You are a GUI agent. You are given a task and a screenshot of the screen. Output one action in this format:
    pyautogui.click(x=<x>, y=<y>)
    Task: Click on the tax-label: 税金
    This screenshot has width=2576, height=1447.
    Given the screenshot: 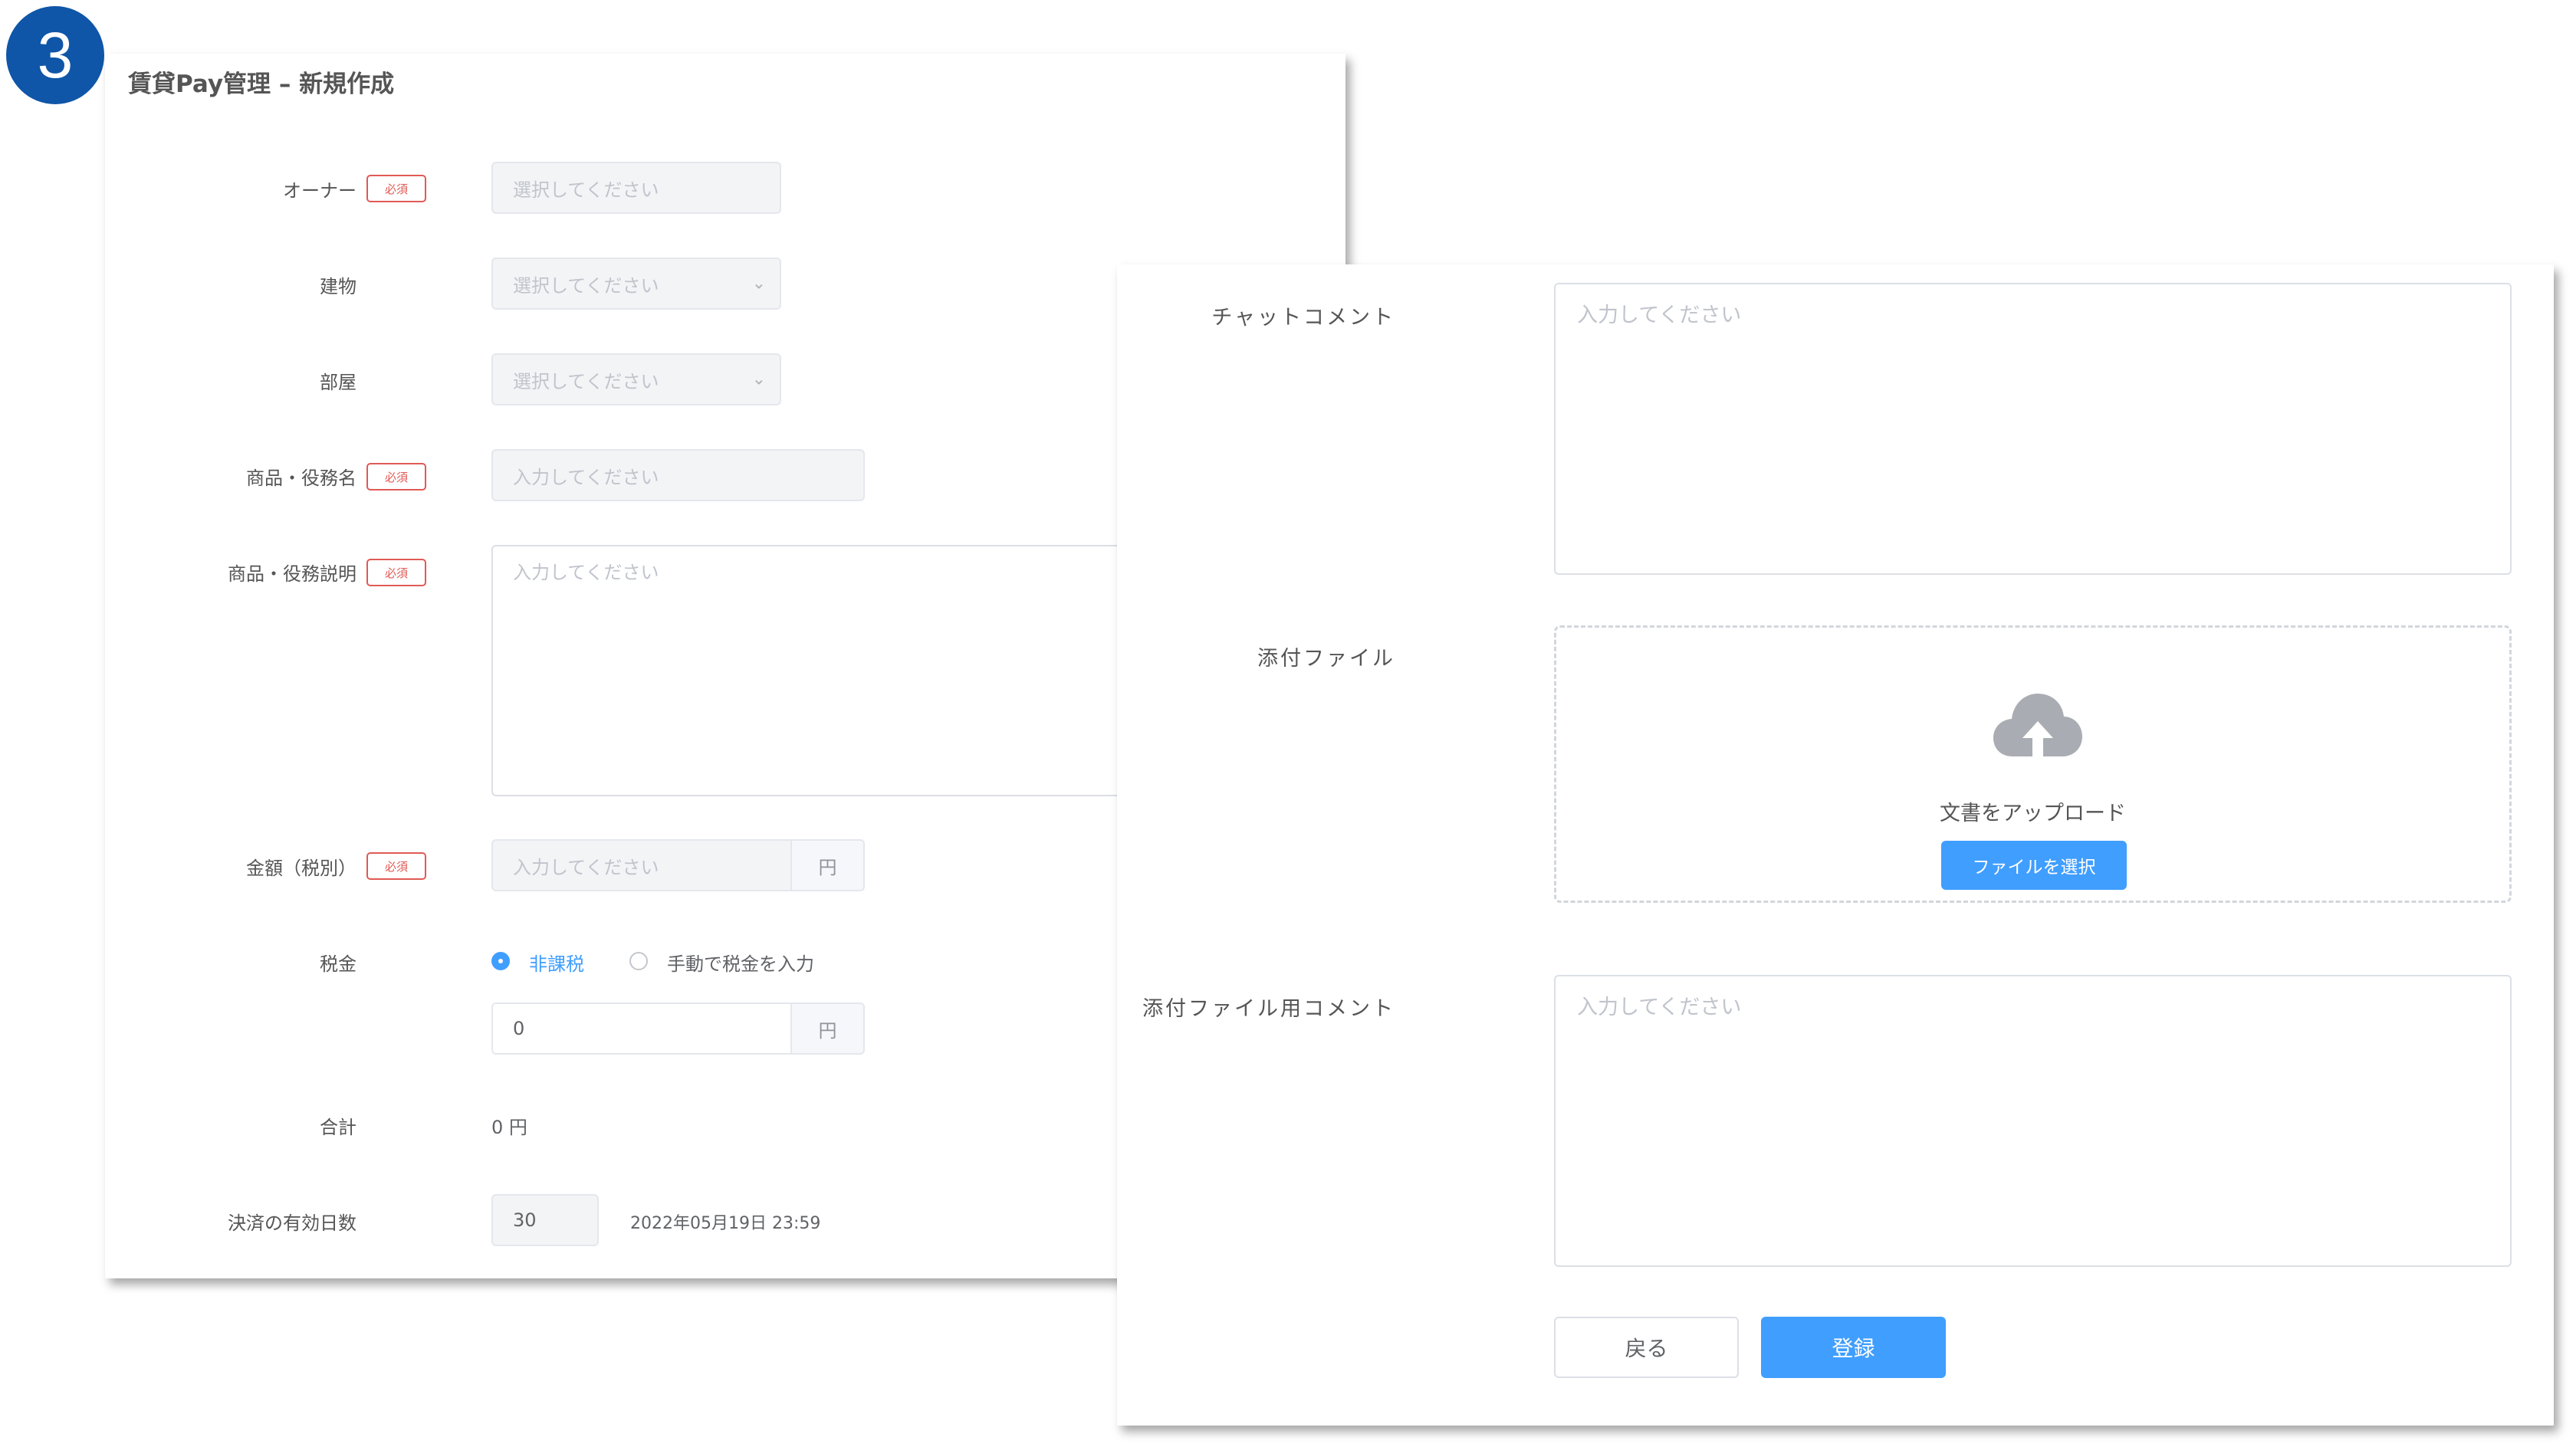 What is the action you would take?
    pyautogui.click(x=338, y=964)
    